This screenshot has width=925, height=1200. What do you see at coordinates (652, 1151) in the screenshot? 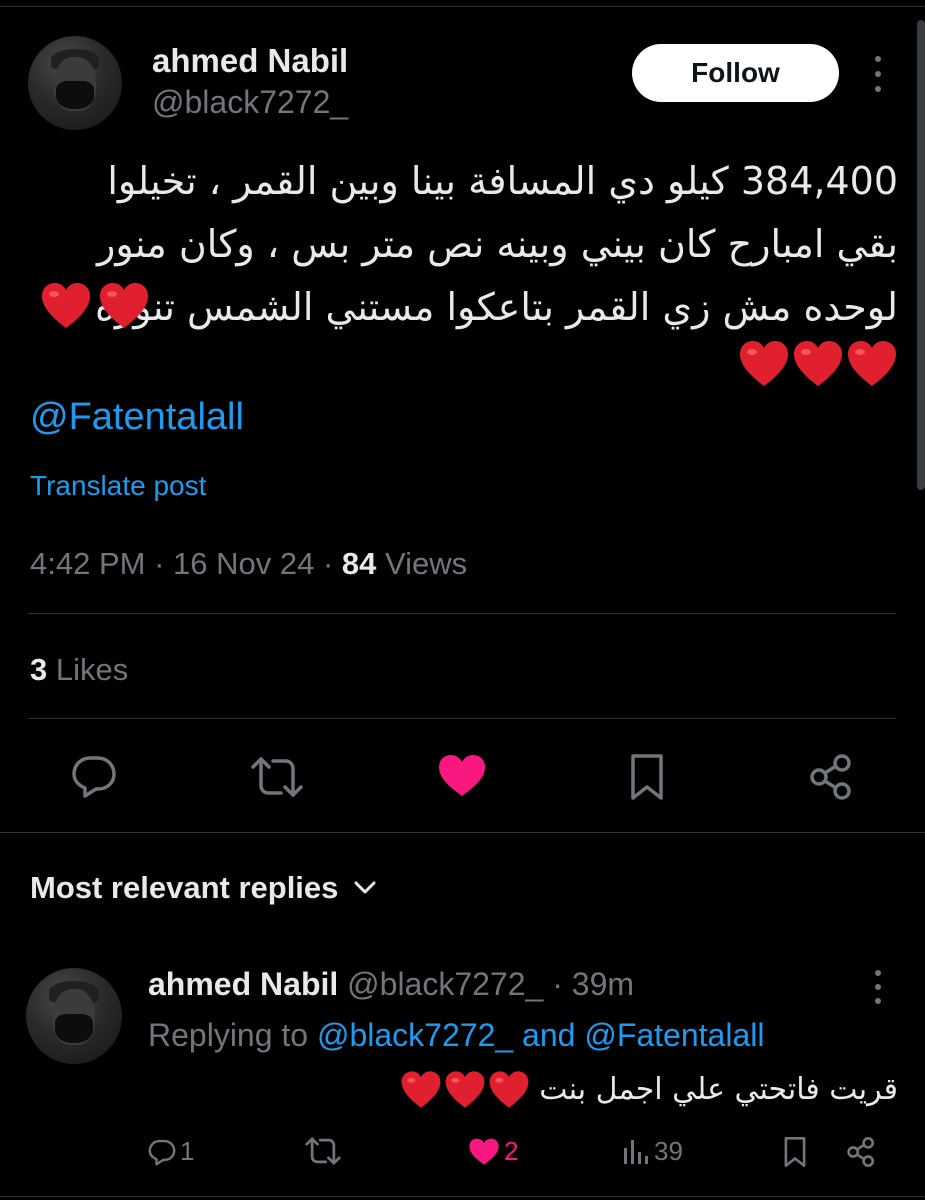
I see `reply-views-button: 39` at bounding box center [652, 1151].